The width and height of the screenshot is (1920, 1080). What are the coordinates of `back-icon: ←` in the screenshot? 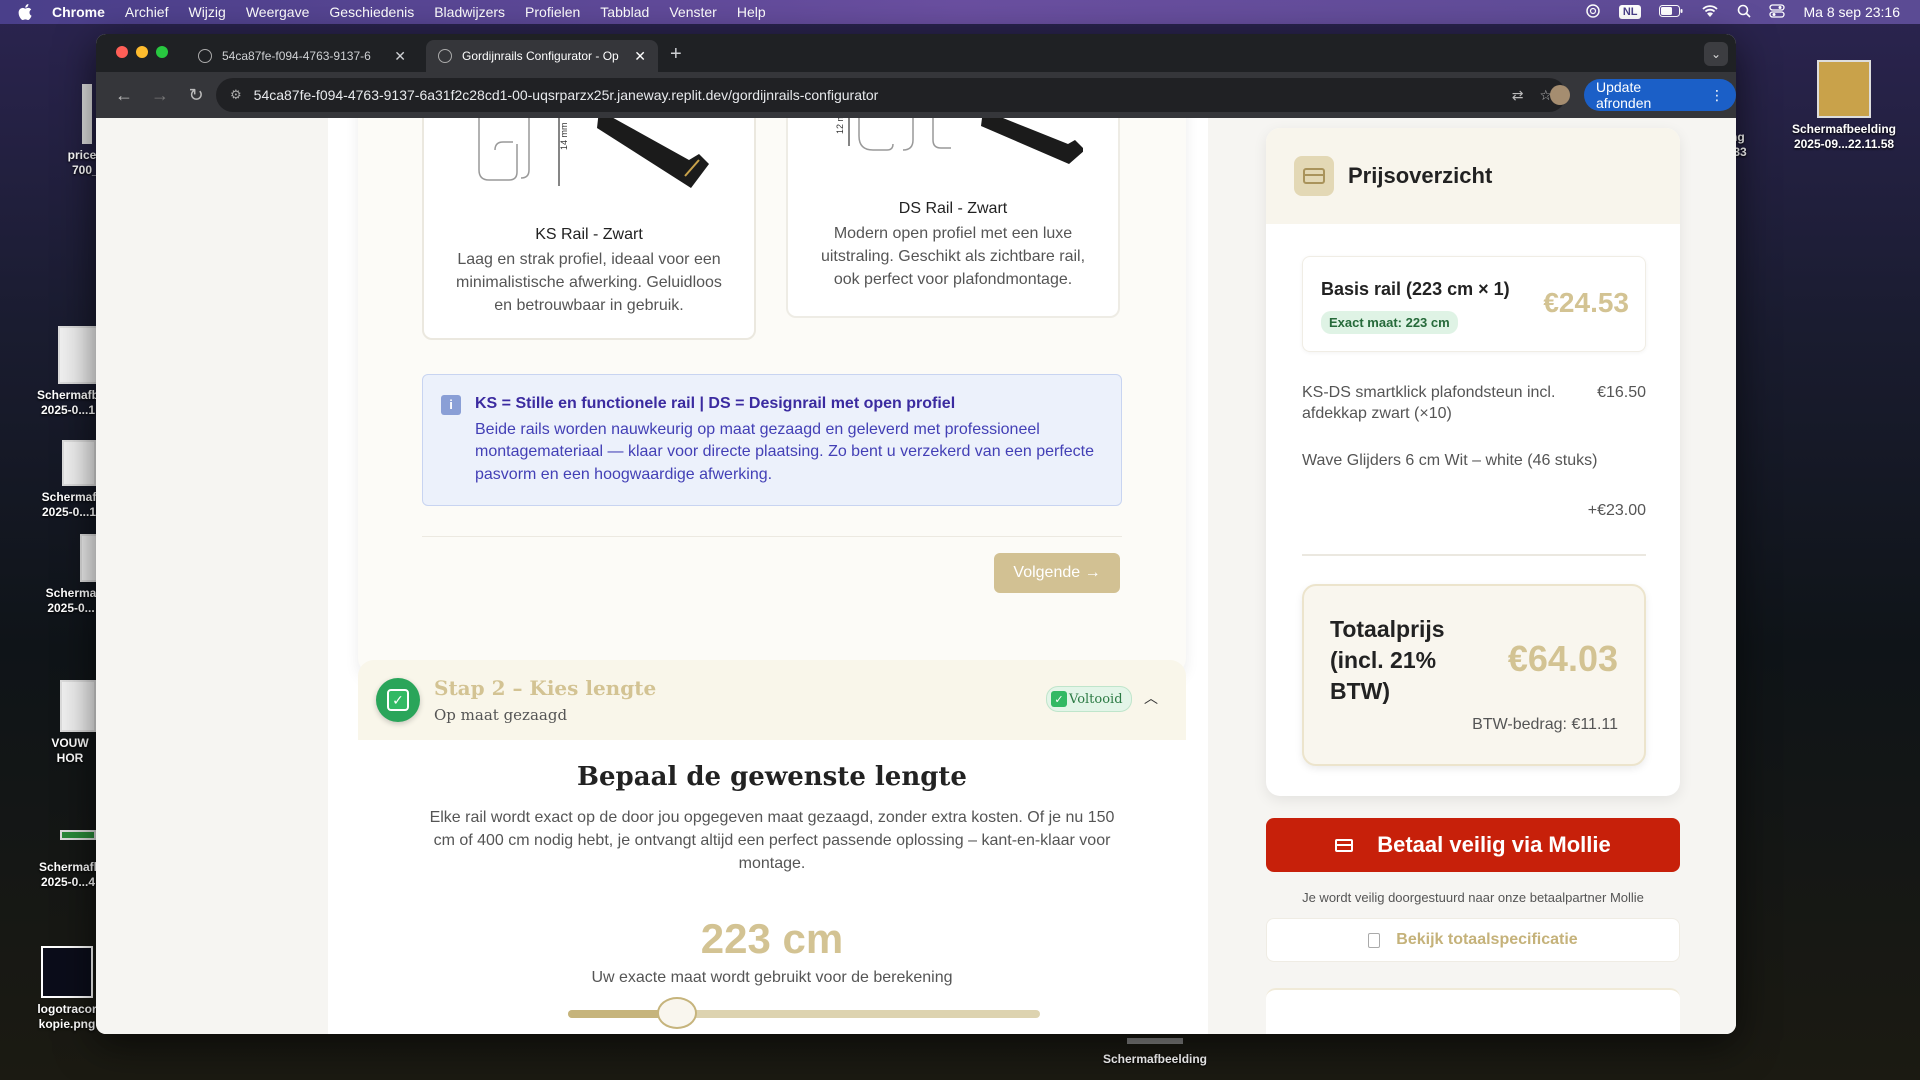 It's located at (124, 95).